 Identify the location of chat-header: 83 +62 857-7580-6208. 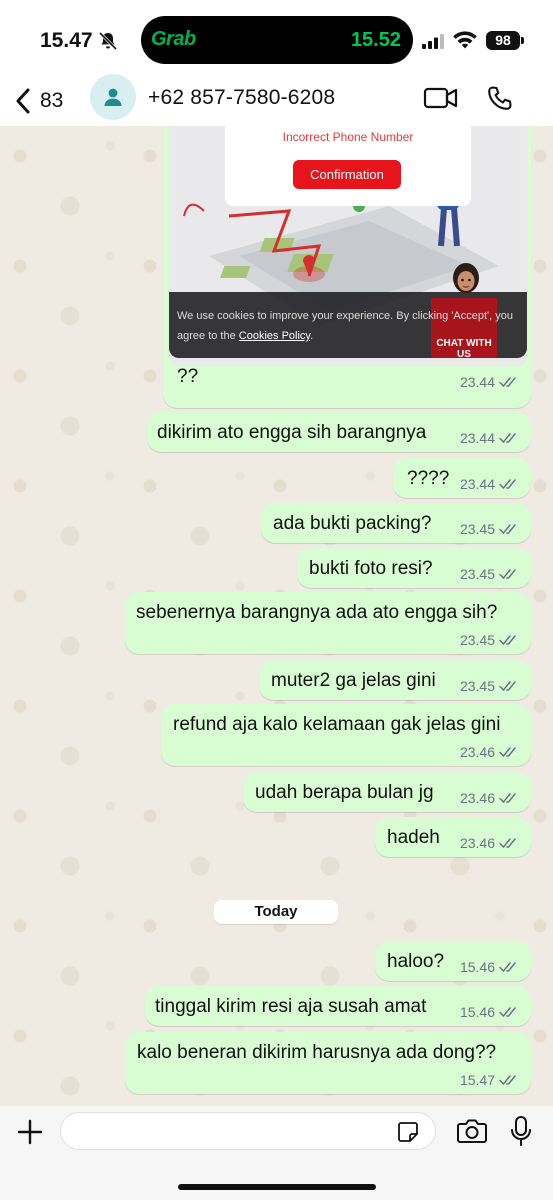
(276, 100).